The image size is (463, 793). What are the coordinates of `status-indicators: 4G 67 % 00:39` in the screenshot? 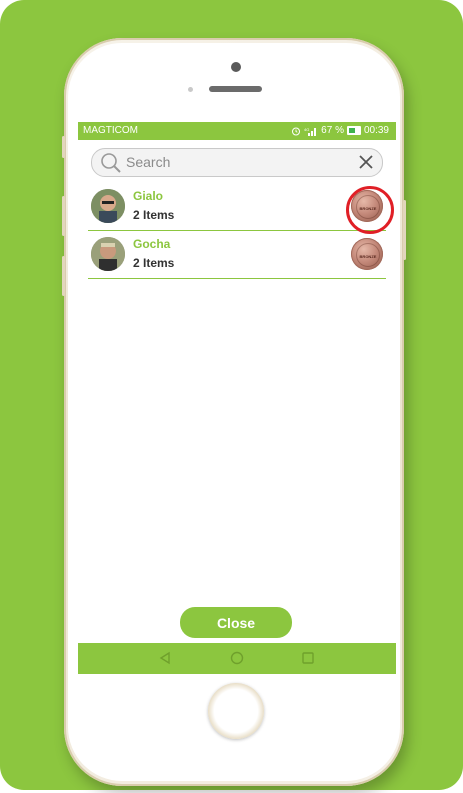 It's located at (340, 130).